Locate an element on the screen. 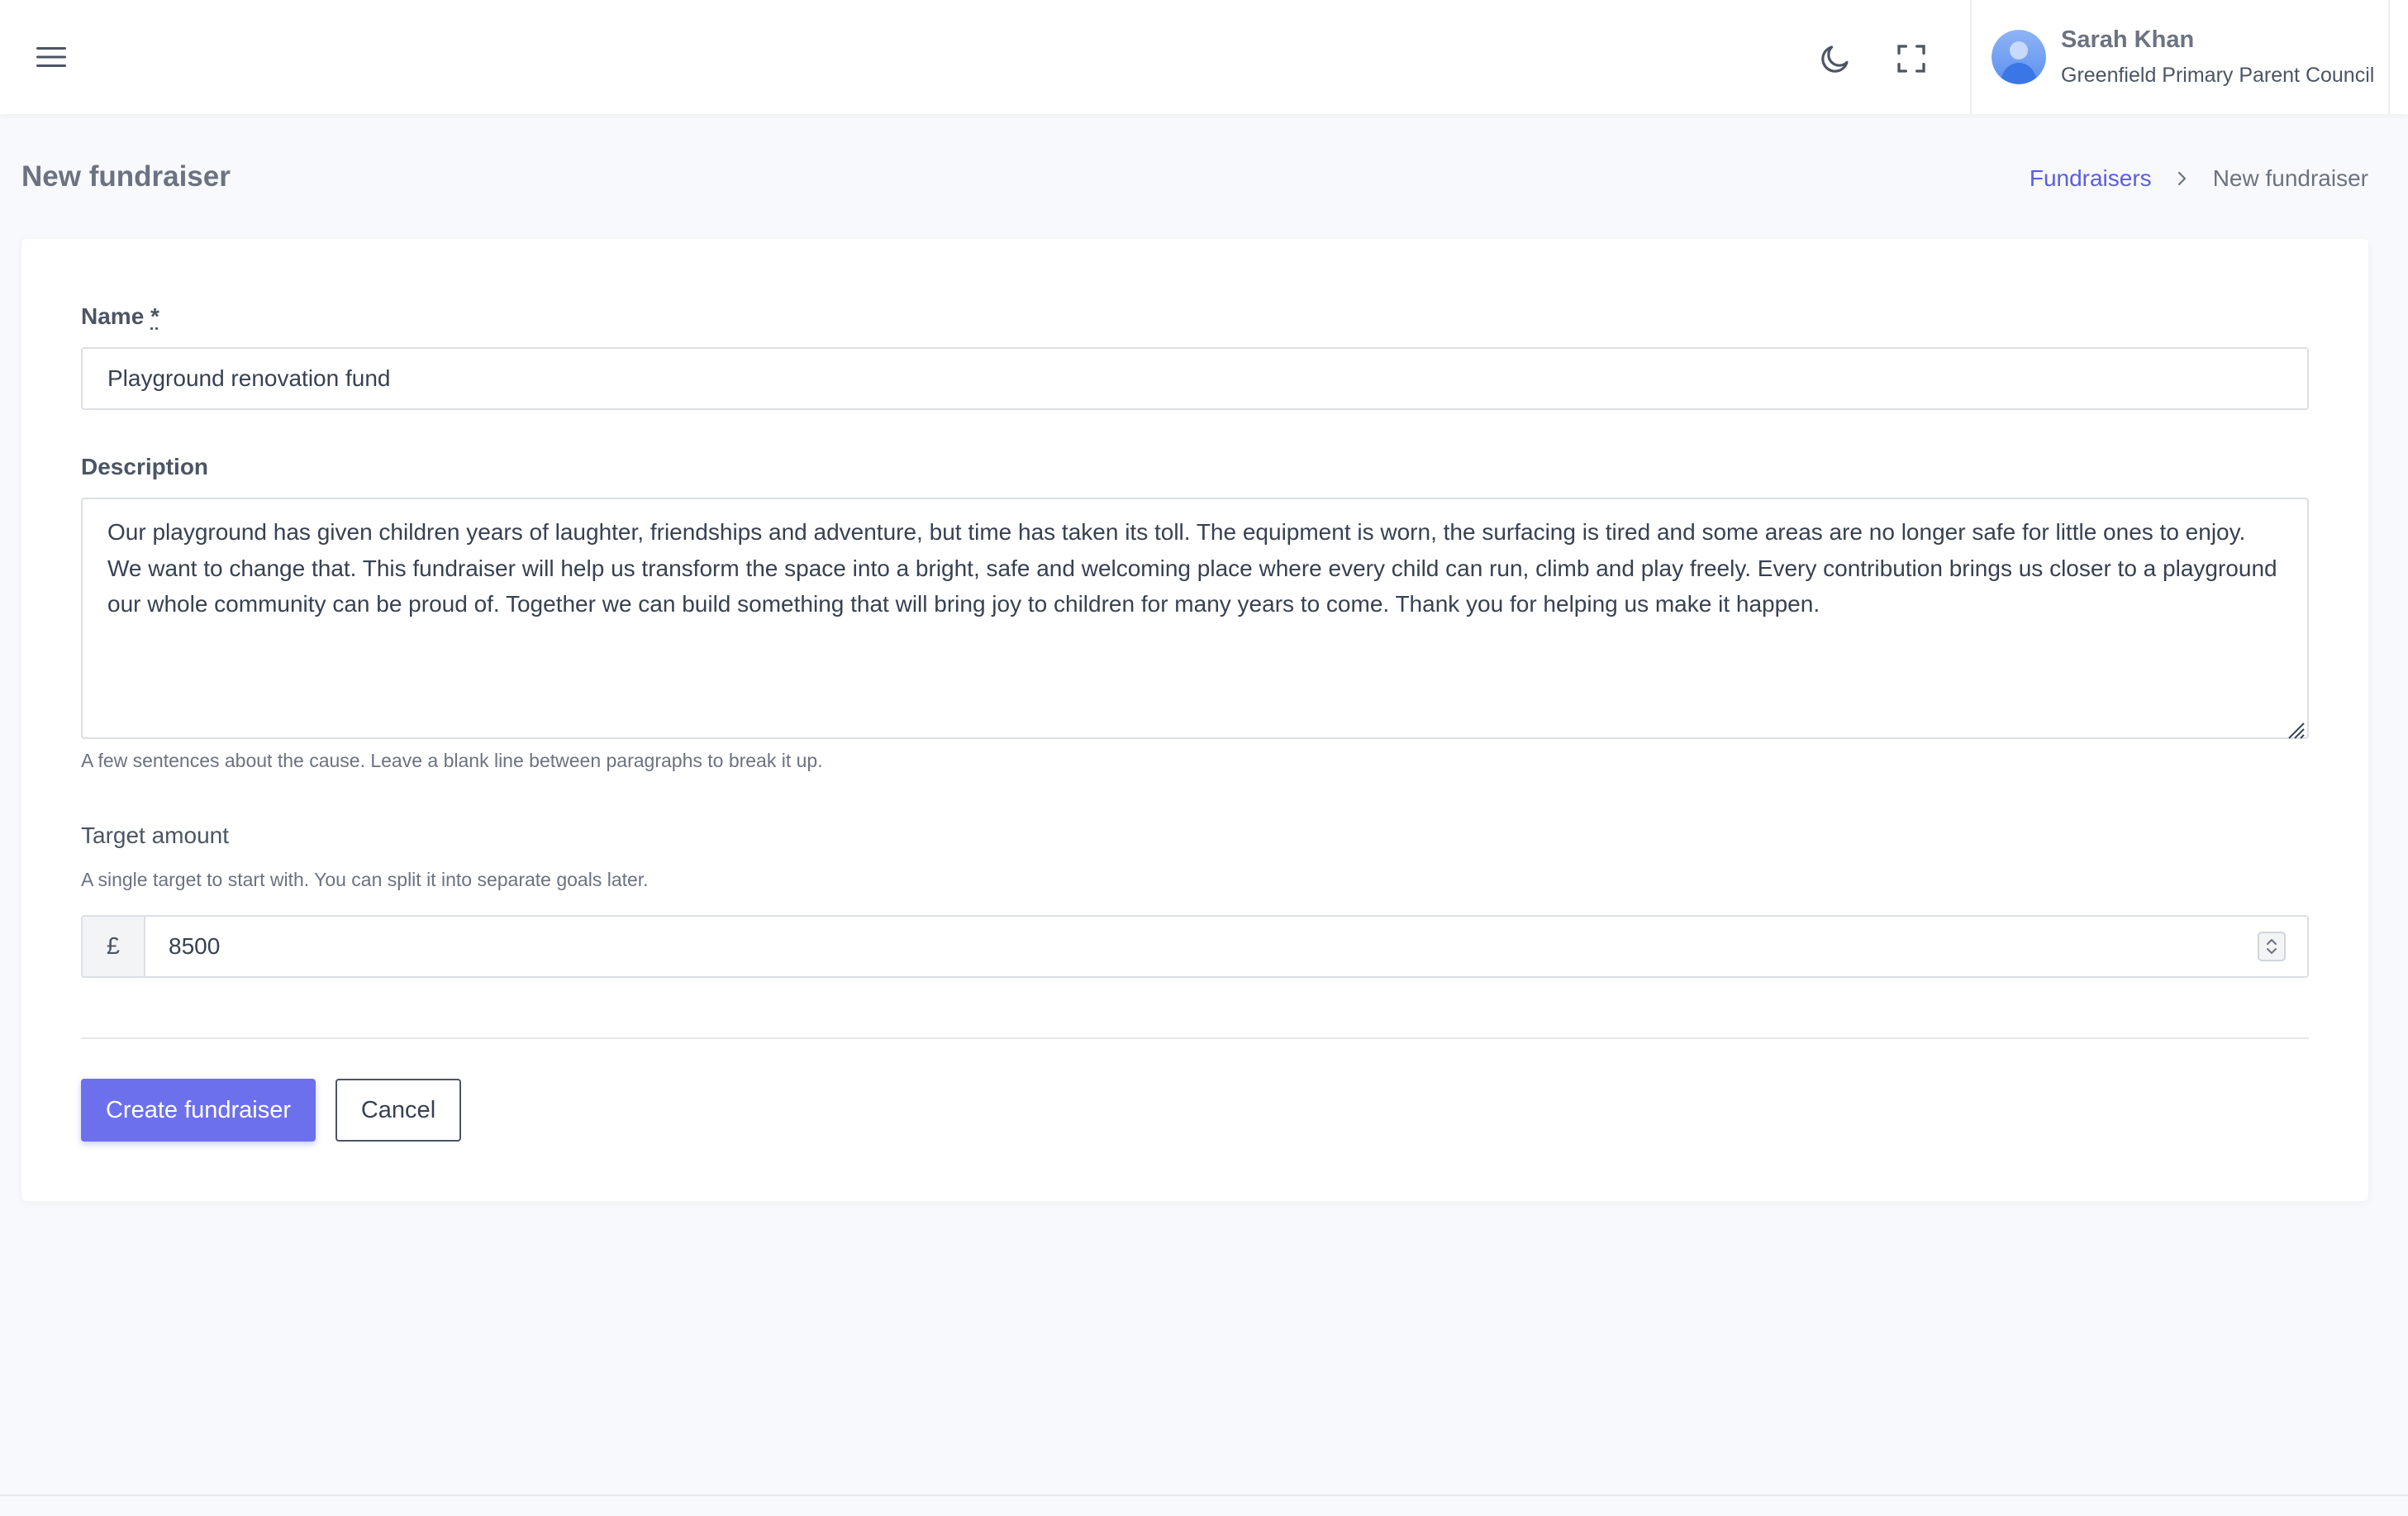  target-amount-value: 8500 is located at coordinates (195, 946).